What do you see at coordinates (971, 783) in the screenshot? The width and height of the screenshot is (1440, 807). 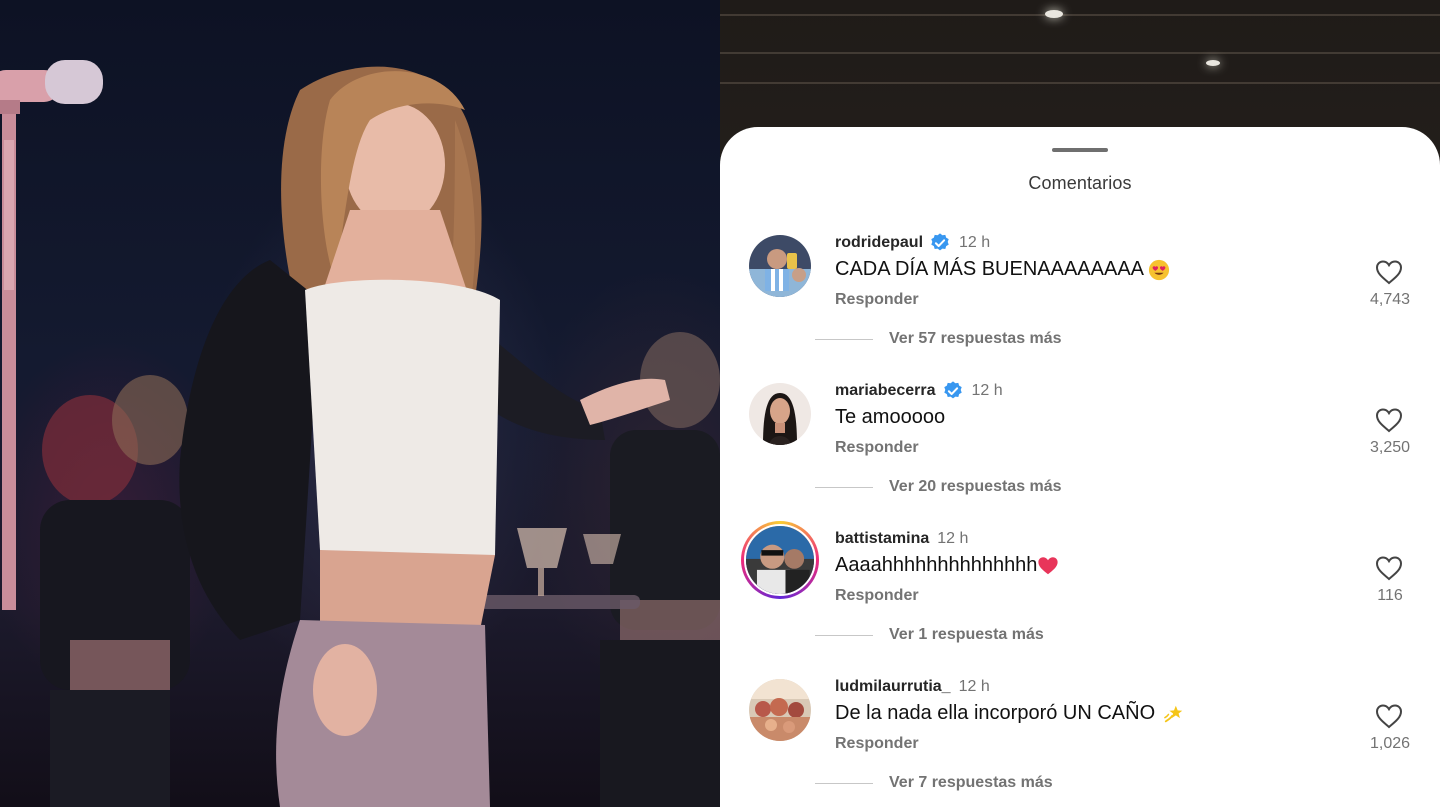 I see `view-replies-label: Ver 7 respuestas más` at bounding box center [971, 783].